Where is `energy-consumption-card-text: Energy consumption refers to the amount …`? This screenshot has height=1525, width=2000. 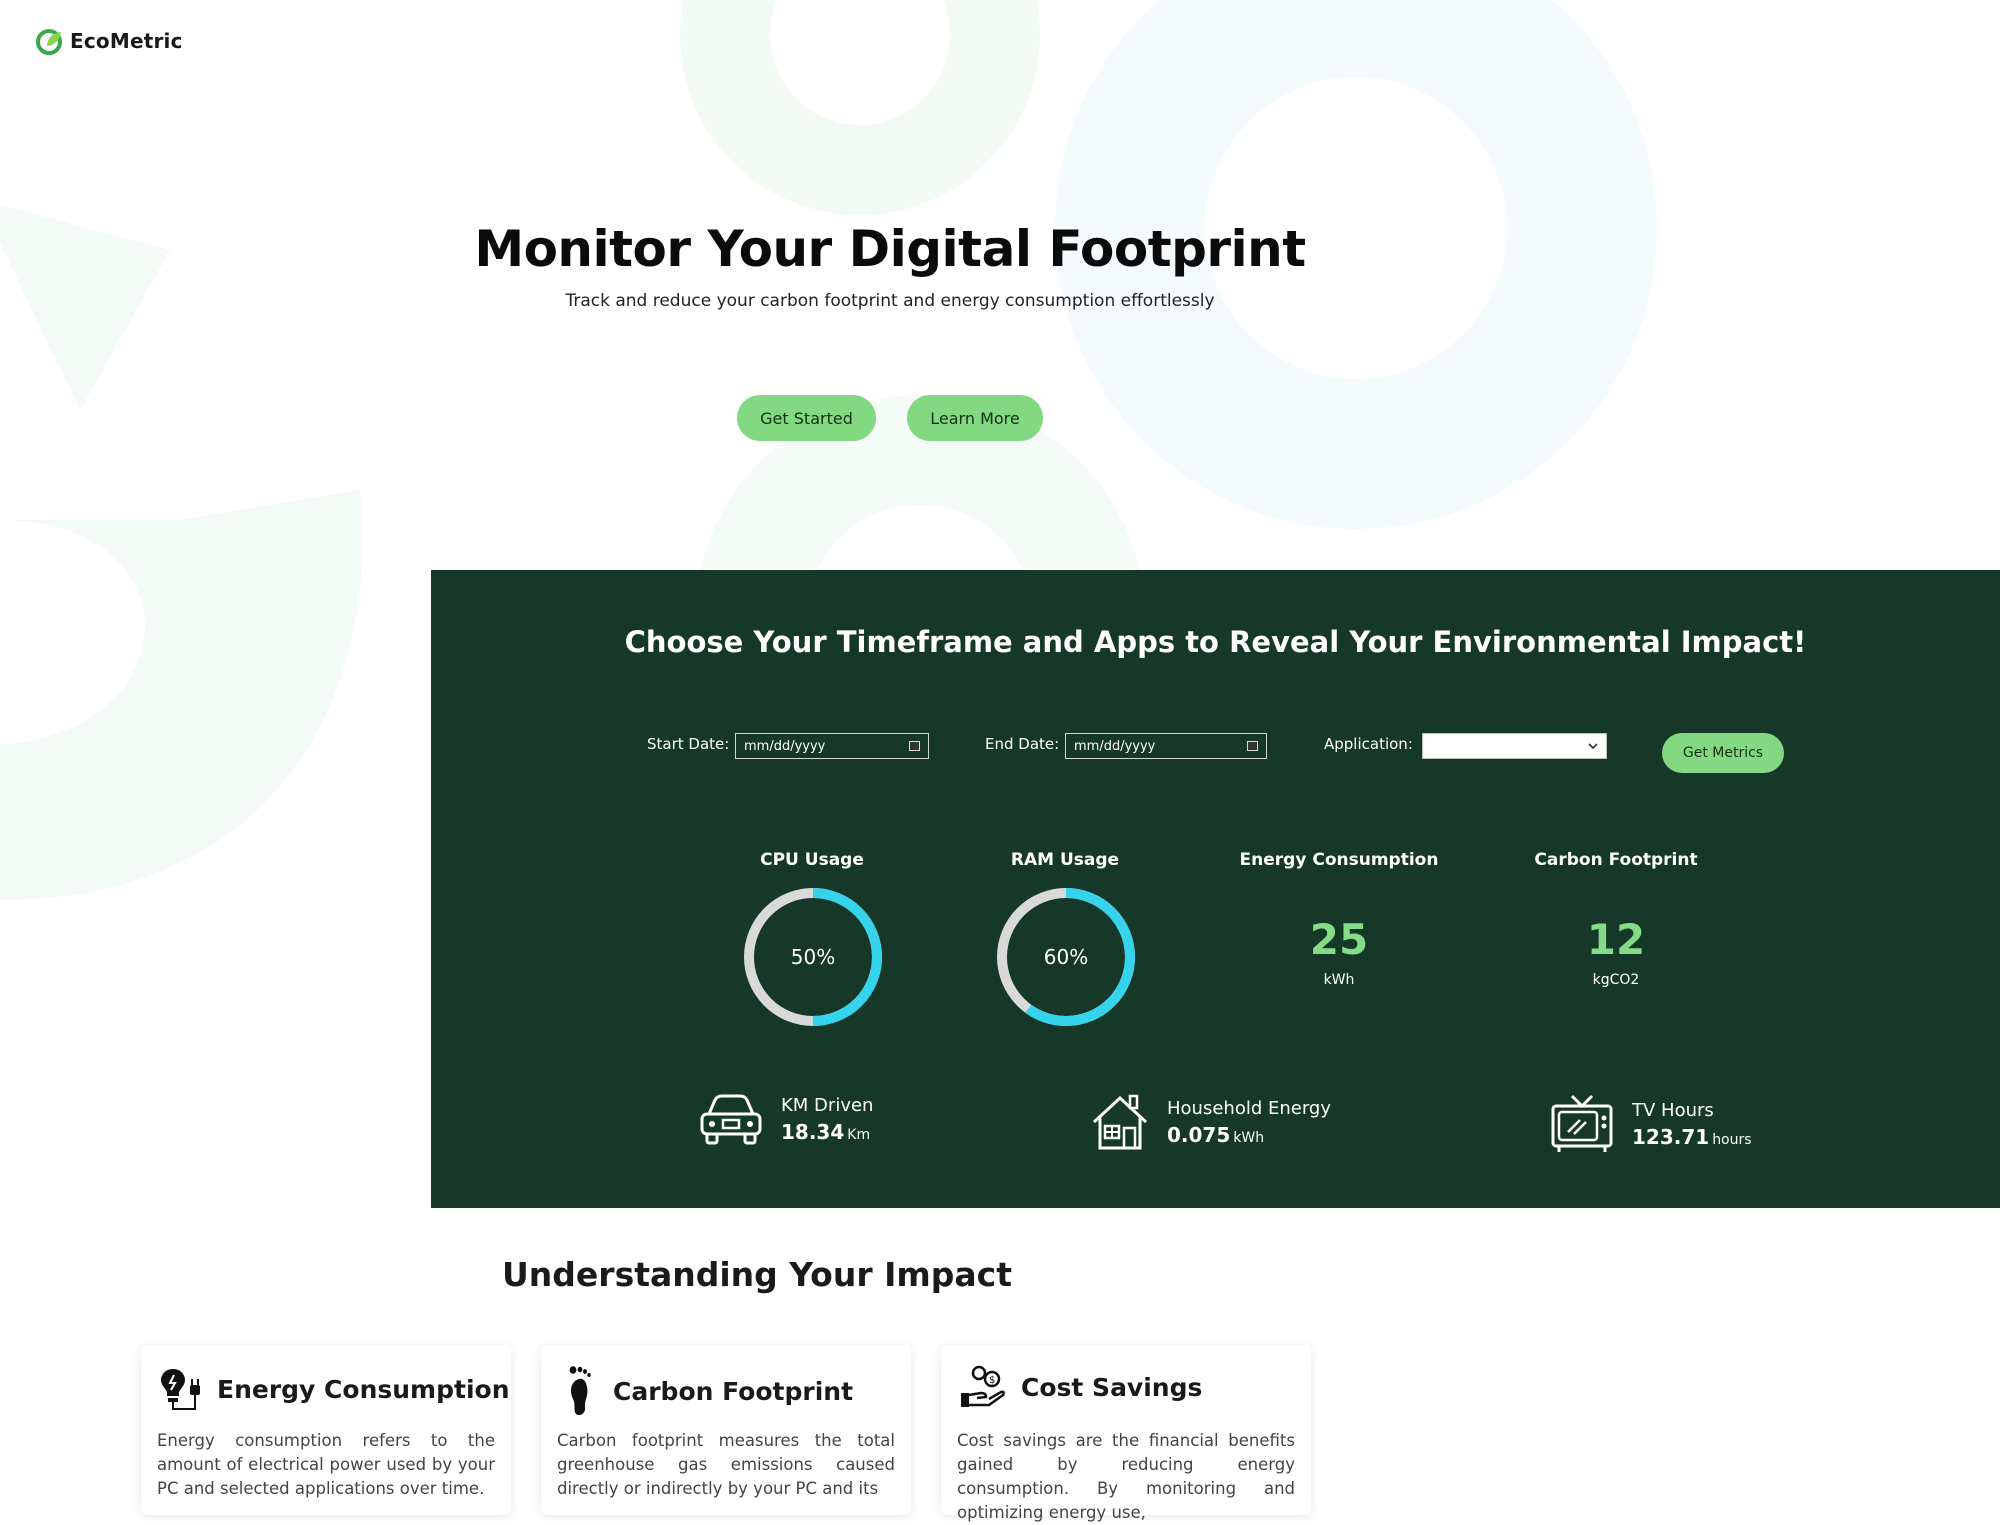
energy-consumption-card-text: Energy consumption refers to the amount … is located at coordinates (326, 1464).